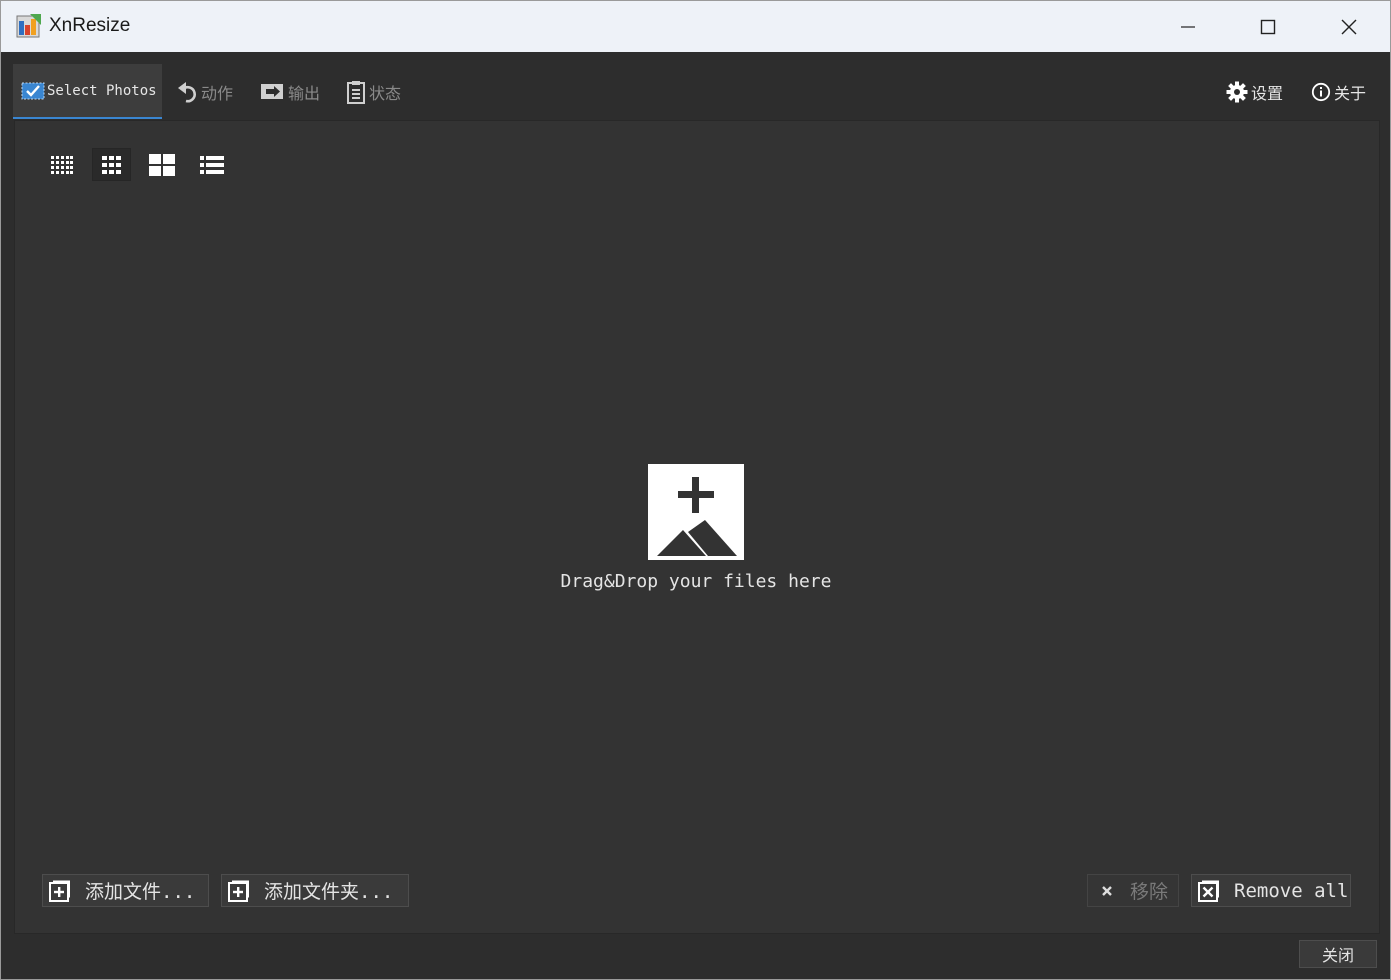  Describe the element at coordinates (1267, 93) in the screenshot. I see `settings-label: 设置` at that location.